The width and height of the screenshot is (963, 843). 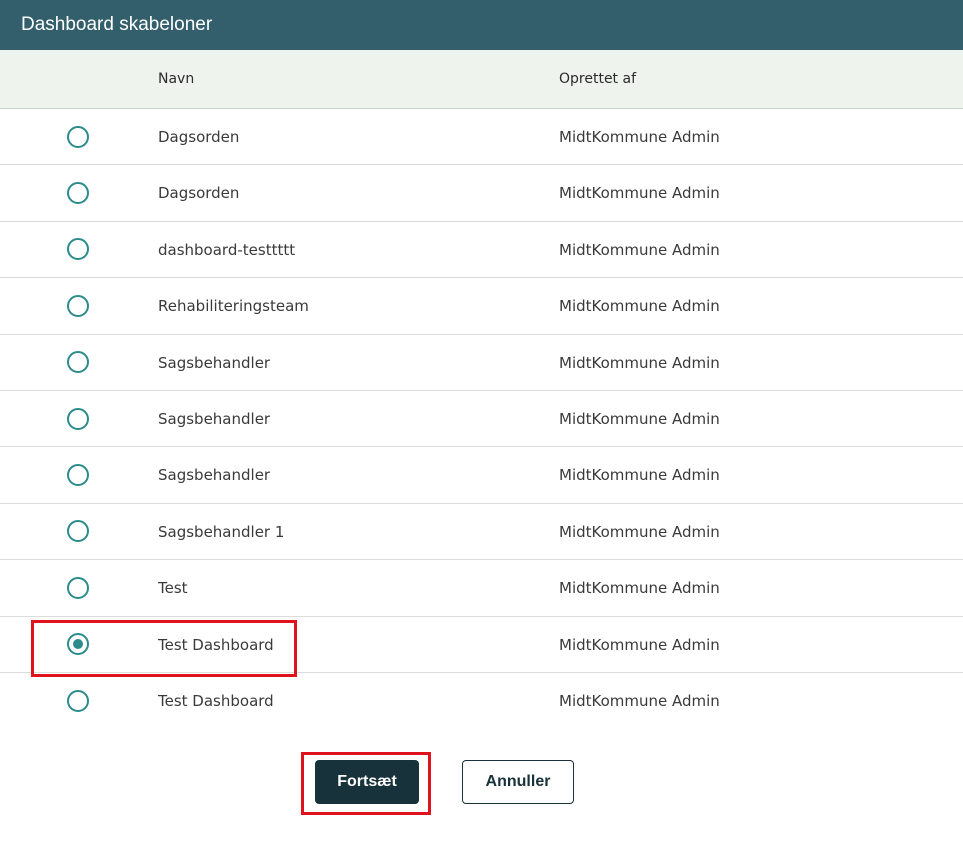 I want to click on row-name: dashboard-testtttt, so click(x=227, y=249).